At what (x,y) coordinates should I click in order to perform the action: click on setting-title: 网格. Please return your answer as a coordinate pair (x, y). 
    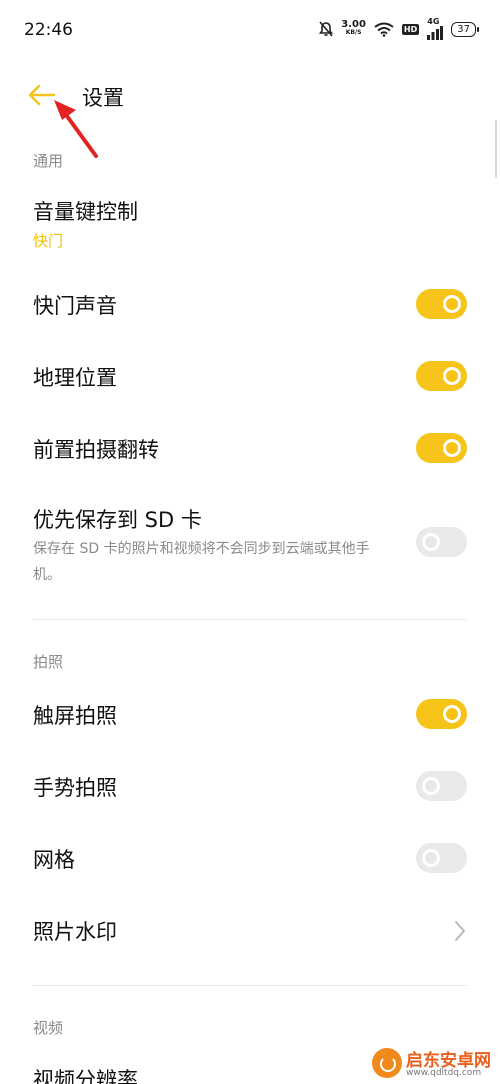
    Looking at the image, I should click on (54, 860).